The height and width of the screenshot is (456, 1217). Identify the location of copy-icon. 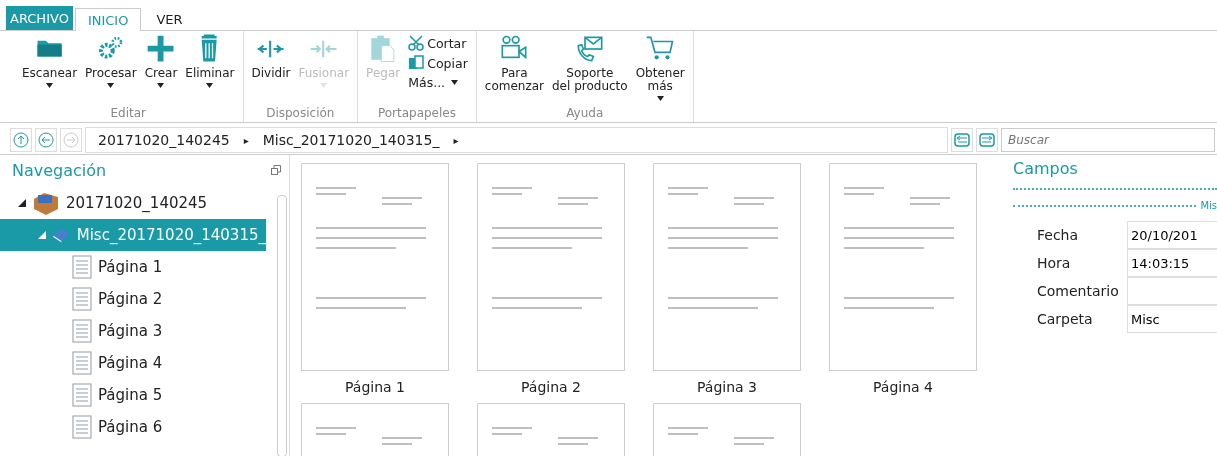
(416, 63).